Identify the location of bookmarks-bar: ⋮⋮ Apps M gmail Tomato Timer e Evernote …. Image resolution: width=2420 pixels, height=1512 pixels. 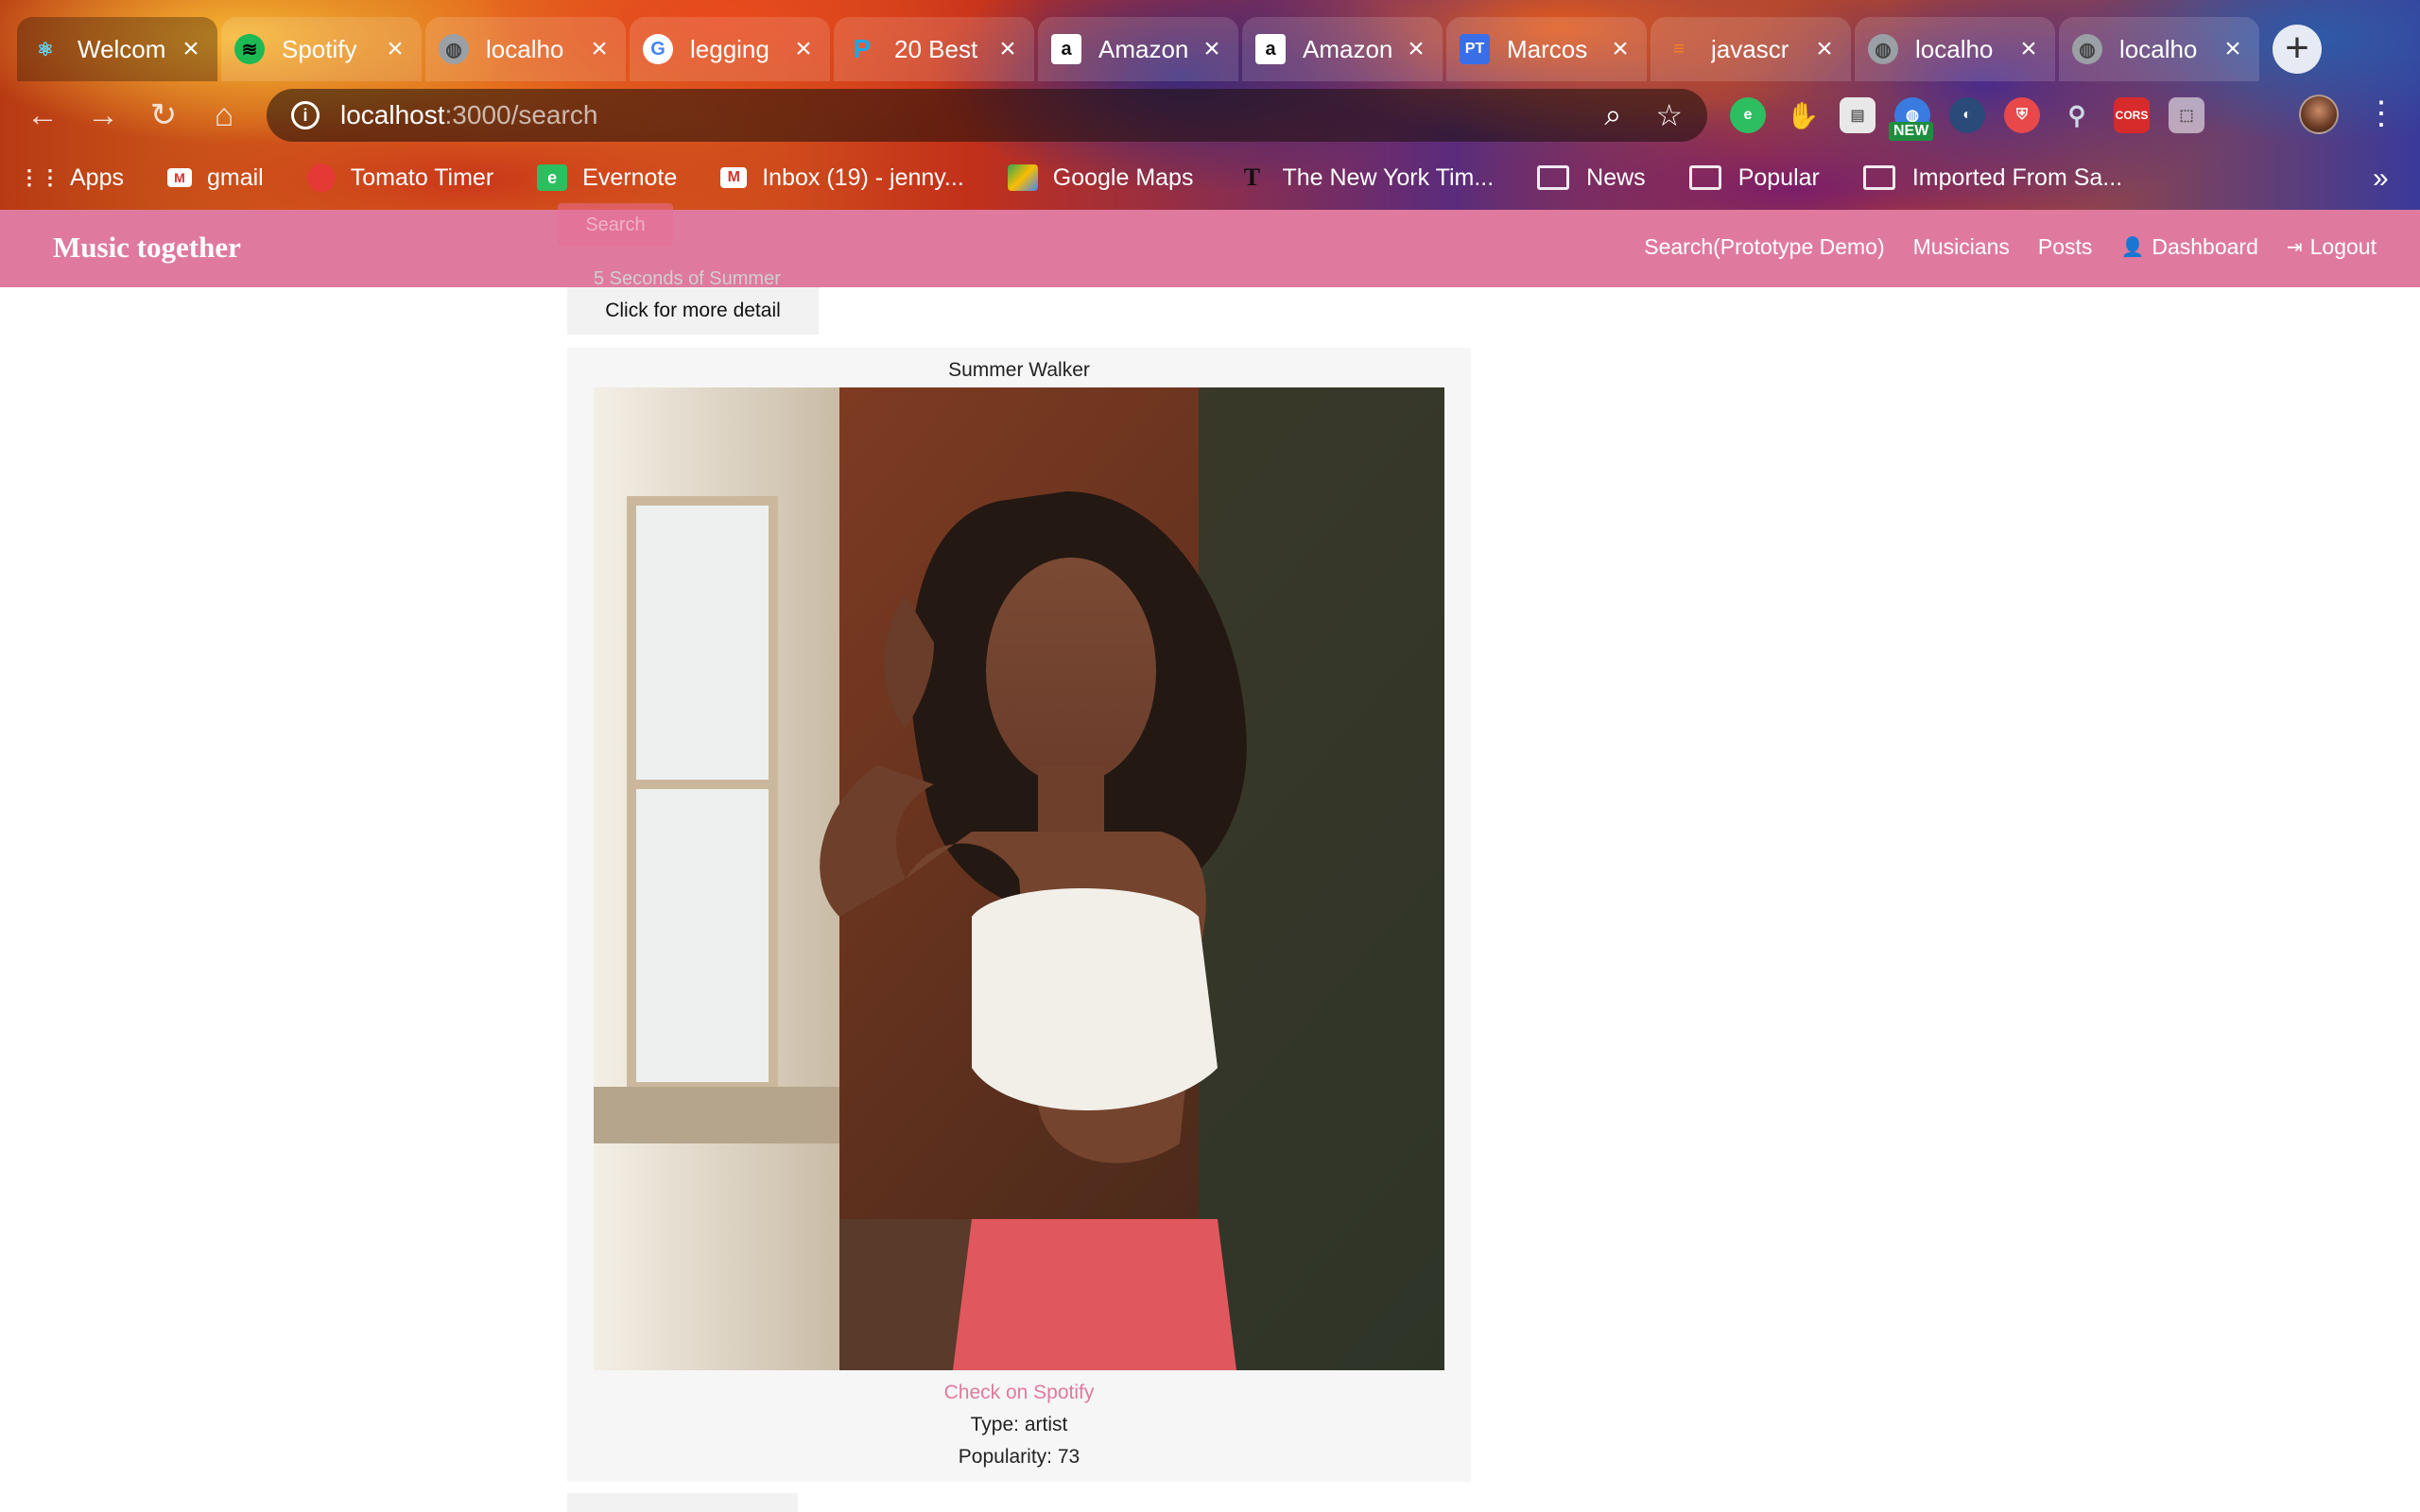
(1092, 178).